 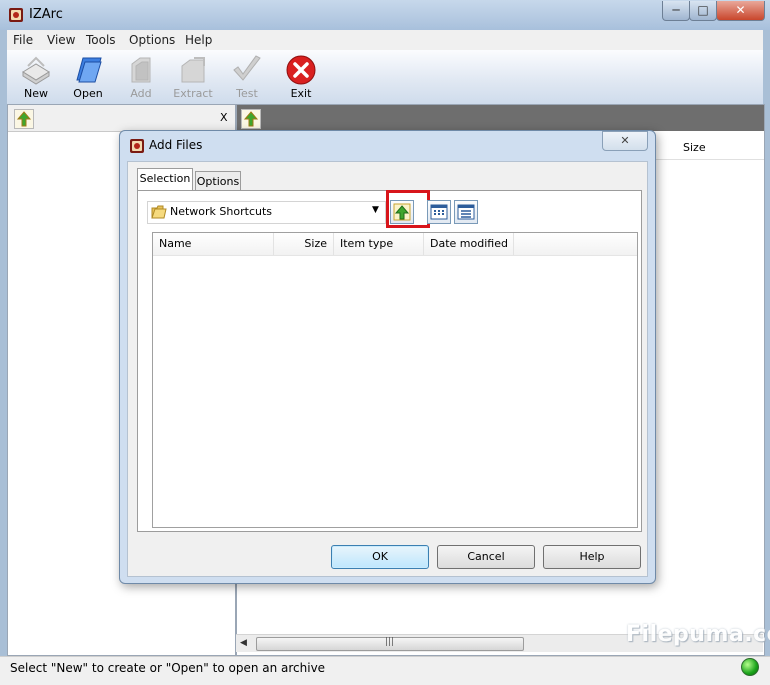 I want to click on menu-tools: Tools, so click(x=101, y=40).